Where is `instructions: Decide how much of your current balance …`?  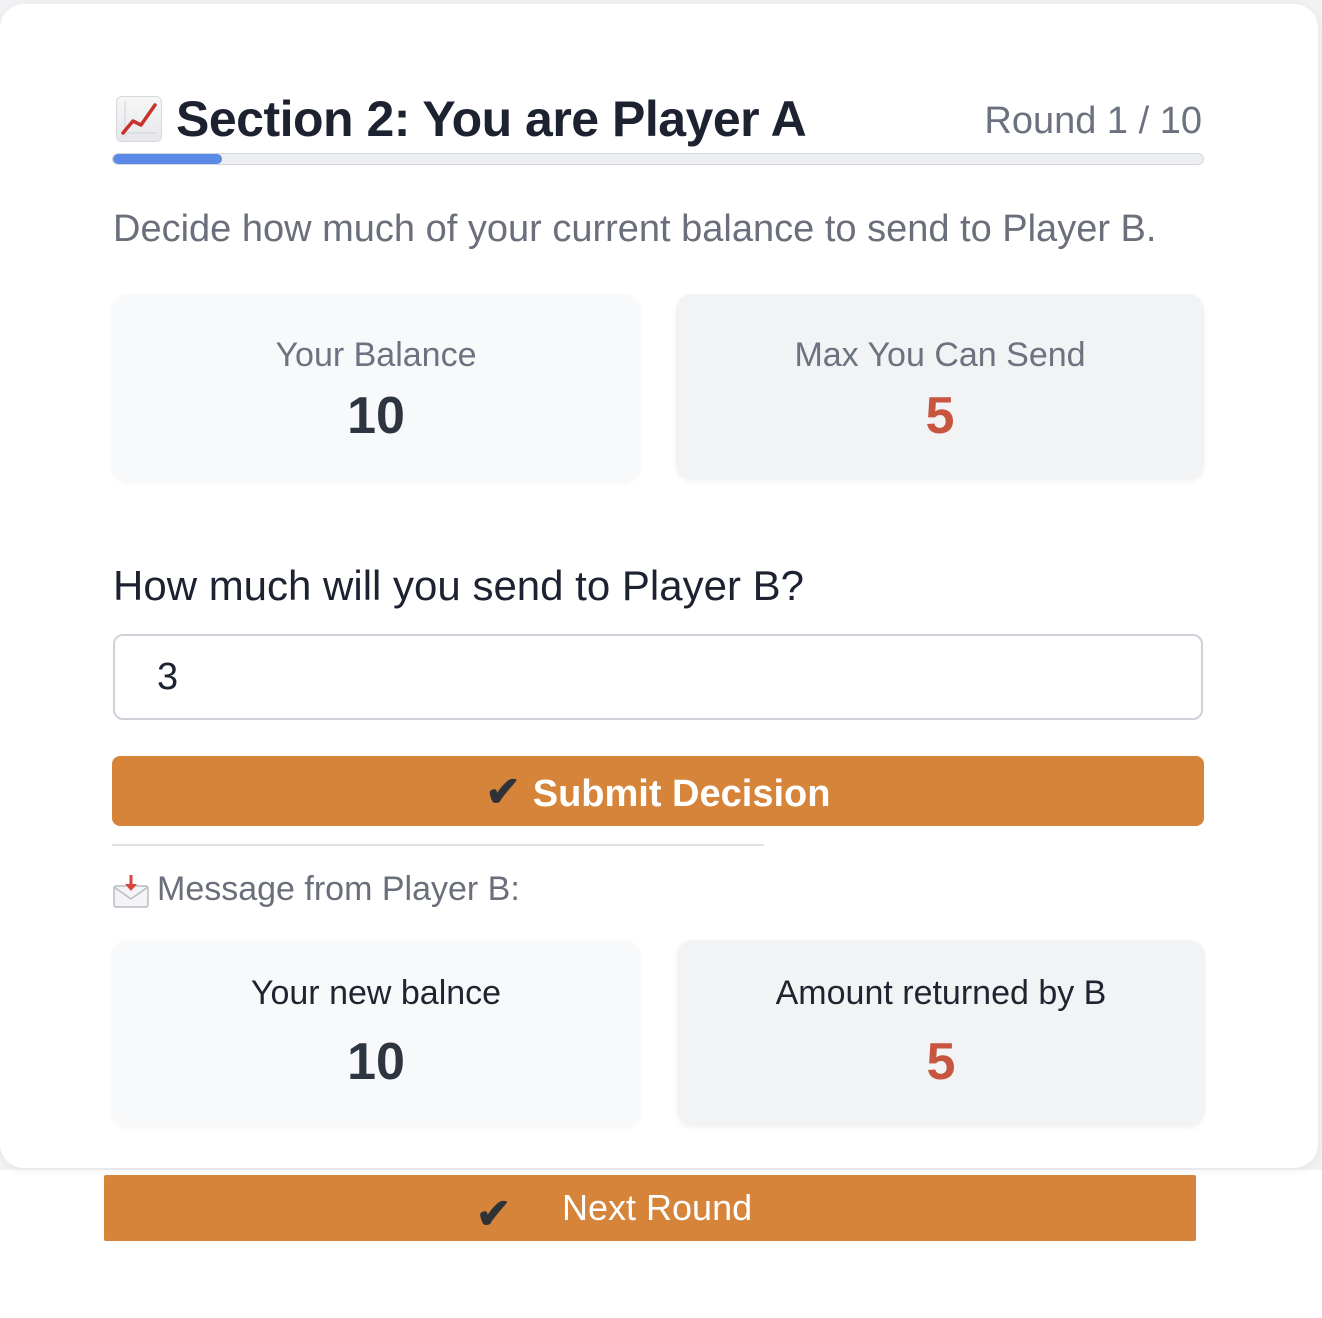 instructions: Decide how much of your current balance … is located at coordinates (635, 229).